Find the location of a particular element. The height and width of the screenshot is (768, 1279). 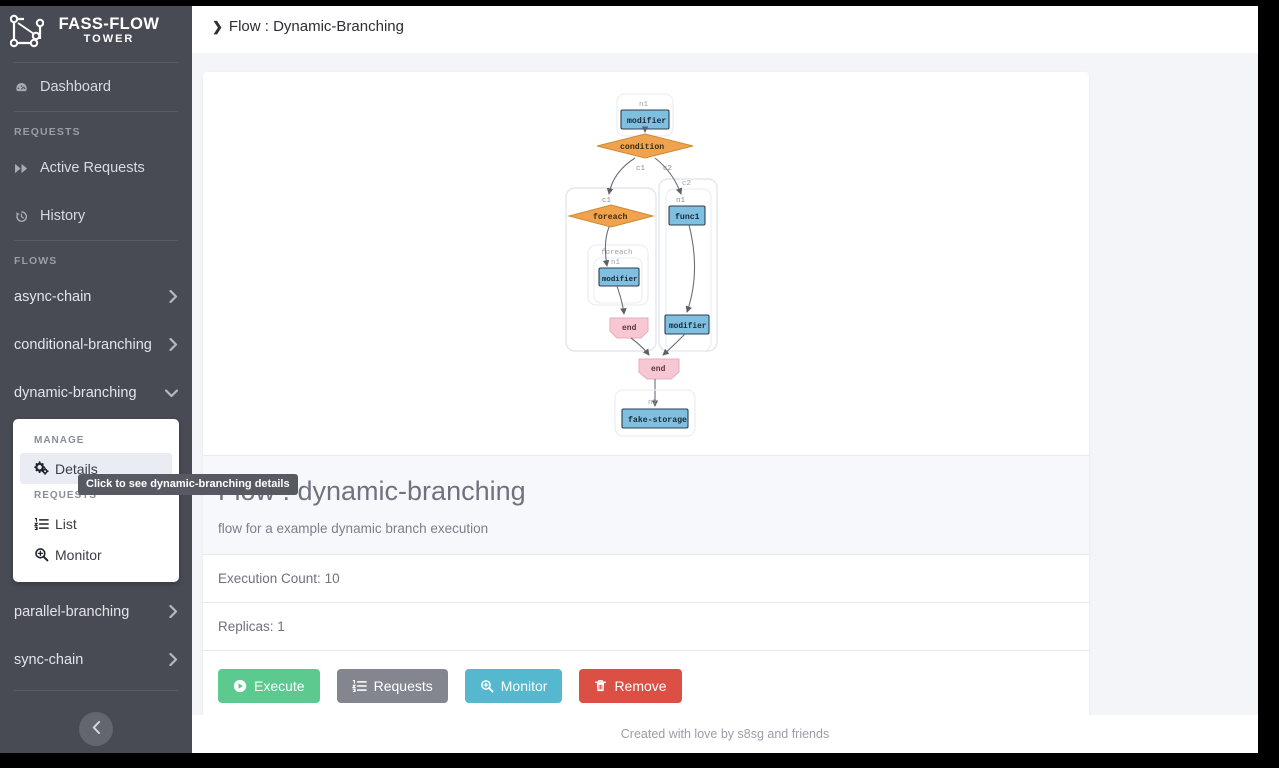

submenu-item-list-label: List is located at coordinates (66, 523).